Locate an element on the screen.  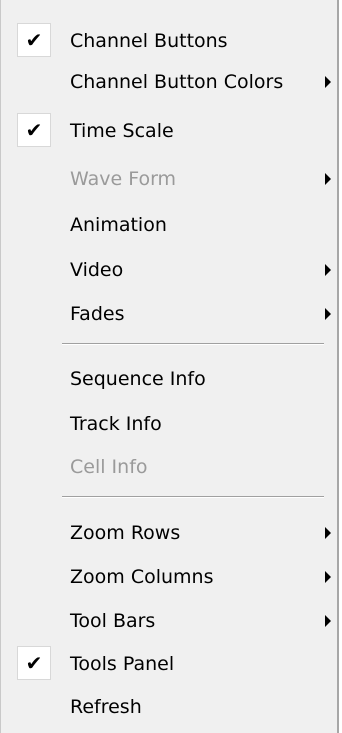
menu-item-channel-buttons: ✔ Channel Buttons is located at coordinates (169, 40).